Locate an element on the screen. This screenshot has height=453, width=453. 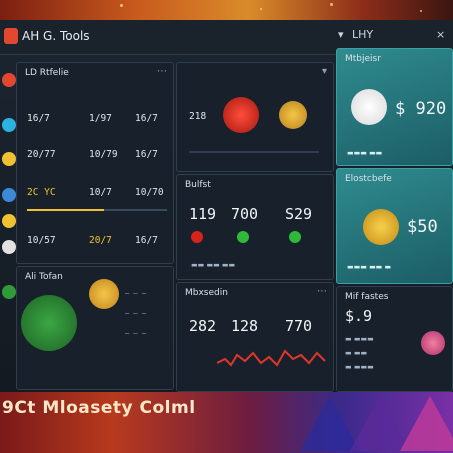
panel-title: Bulfst is located at coordinates (198, 185).